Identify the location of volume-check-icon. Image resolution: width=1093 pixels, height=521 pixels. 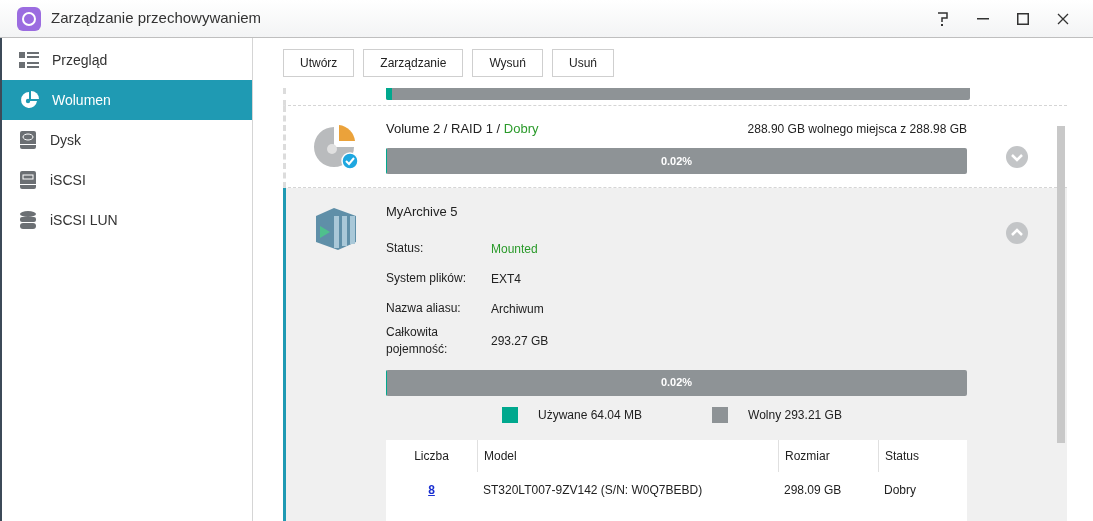
(336, 146).